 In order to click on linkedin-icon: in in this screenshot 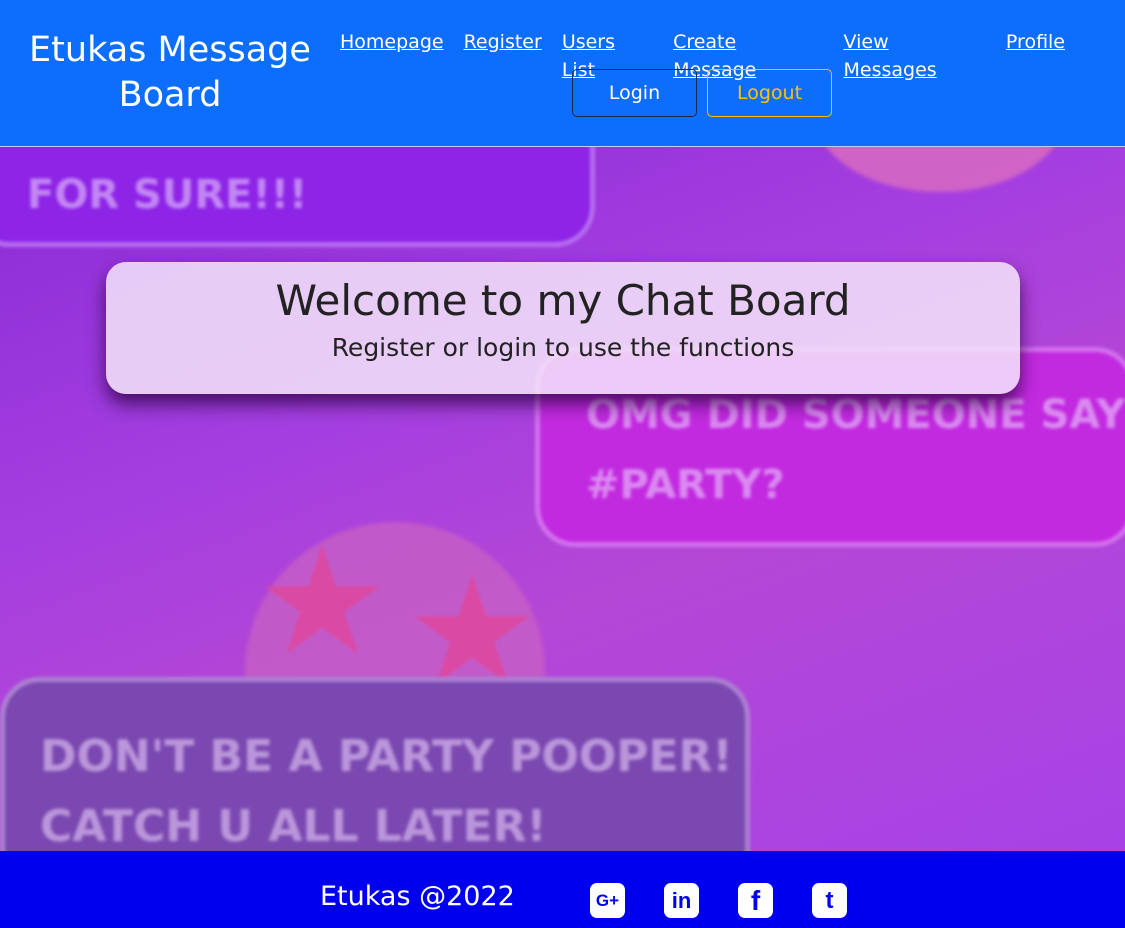, I will do `click(681, 900)`.